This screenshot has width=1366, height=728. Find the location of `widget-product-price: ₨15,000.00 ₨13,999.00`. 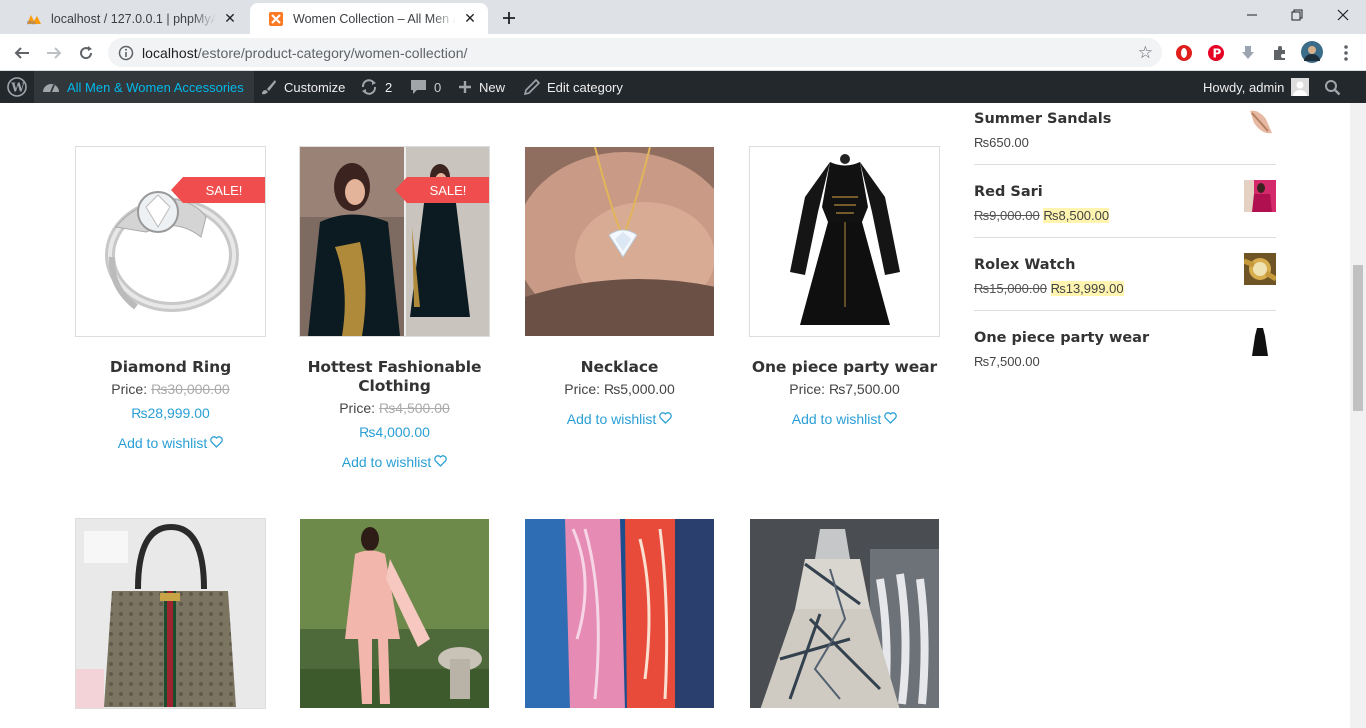

widget-product-price: ₨15,000.00 ₨13,999.00 is located at coordinates (1049, 288).